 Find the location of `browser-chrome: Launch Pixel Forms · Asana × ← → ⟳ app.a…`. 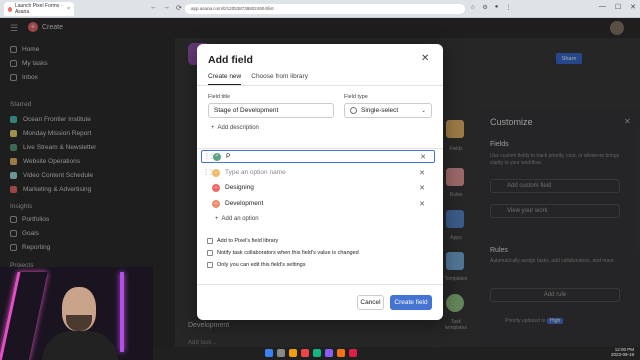

browser-chrome: Launch Pixel Forms · Asana × ← → ⟳ app.a… is located at coordinates (320, 9).